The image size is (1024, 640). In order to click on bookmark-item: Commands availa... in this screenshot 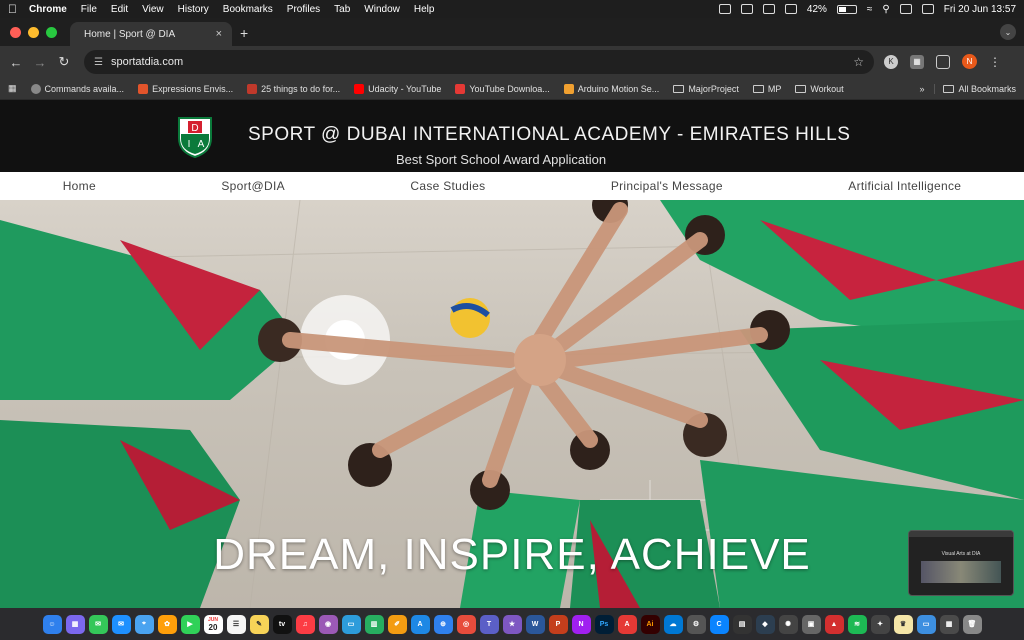, I will do `click(77, 88)`.